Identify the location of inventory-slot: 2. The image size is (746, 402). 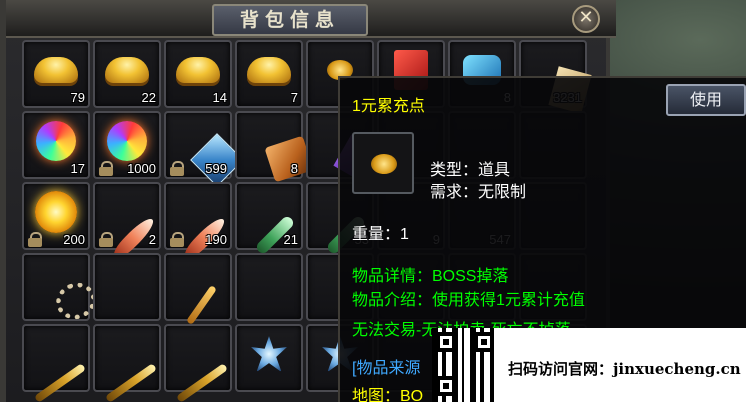
(127, 222).